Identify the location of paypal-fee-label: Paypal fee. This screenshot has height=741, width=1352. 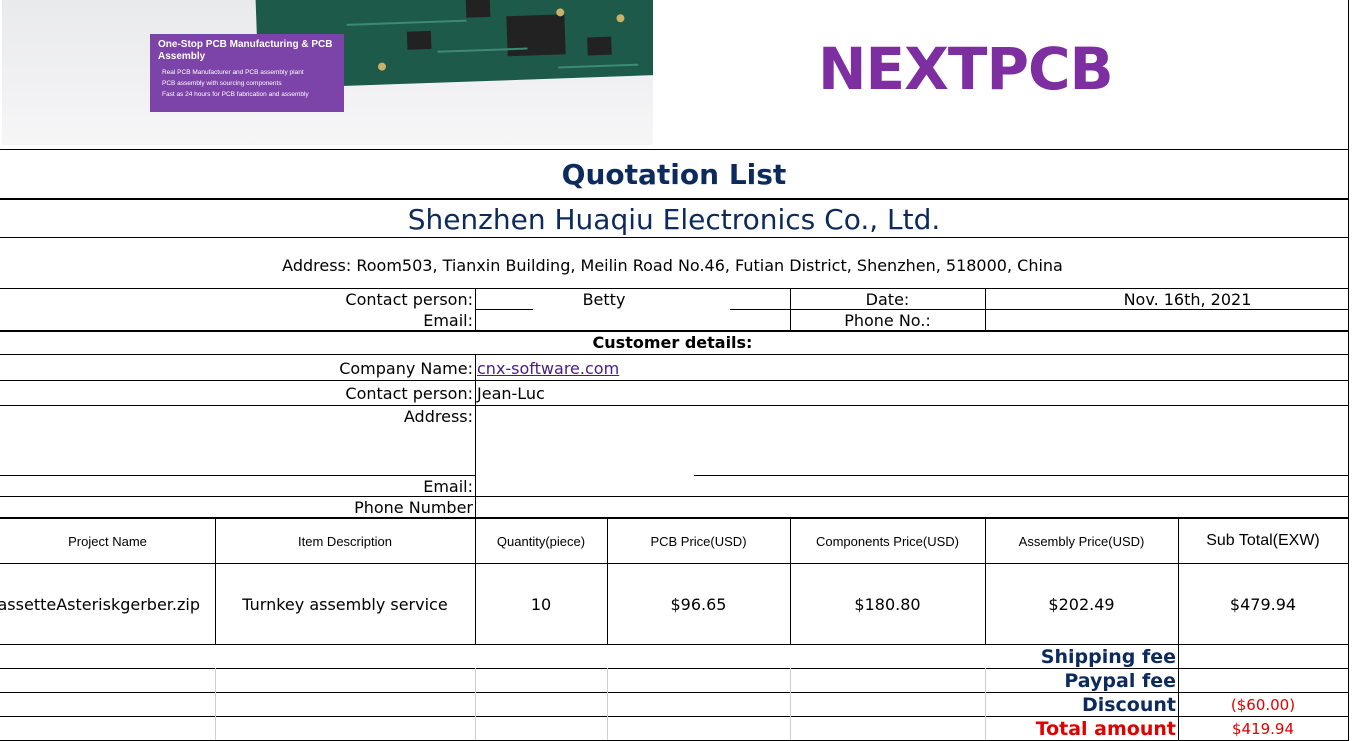
(1120, 680).